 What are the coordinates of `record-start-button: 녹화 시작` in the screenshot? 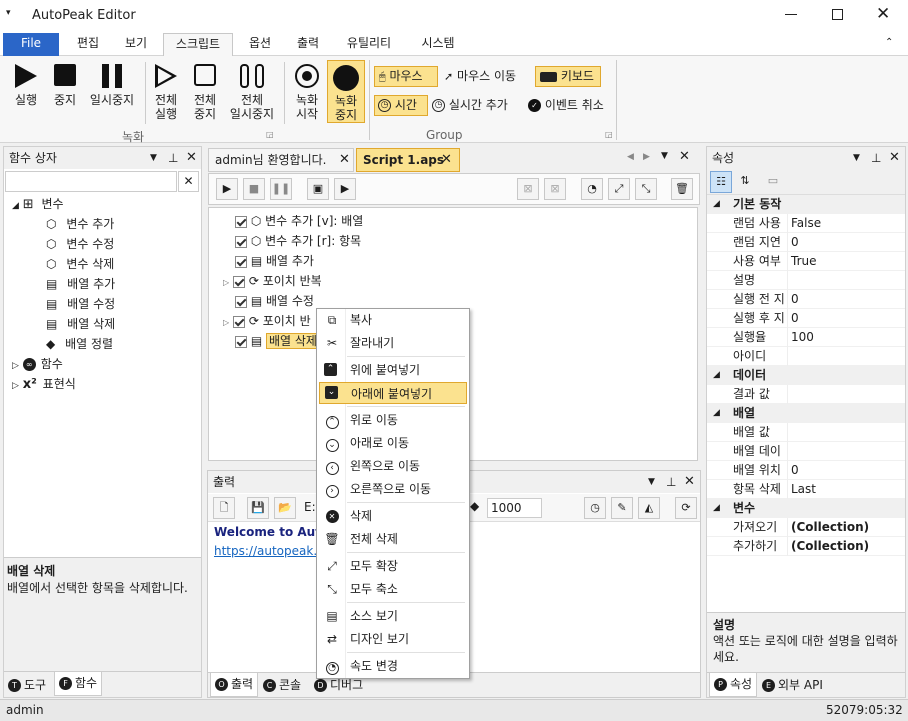 It's located at (307, 92).